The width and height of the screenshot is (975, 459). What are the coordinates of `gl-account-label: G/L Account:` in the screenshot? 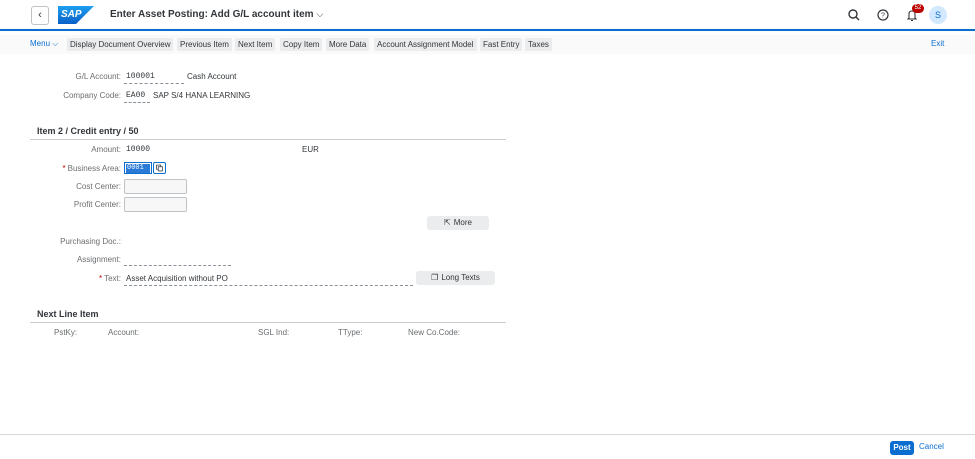 It's located at (98, 76).